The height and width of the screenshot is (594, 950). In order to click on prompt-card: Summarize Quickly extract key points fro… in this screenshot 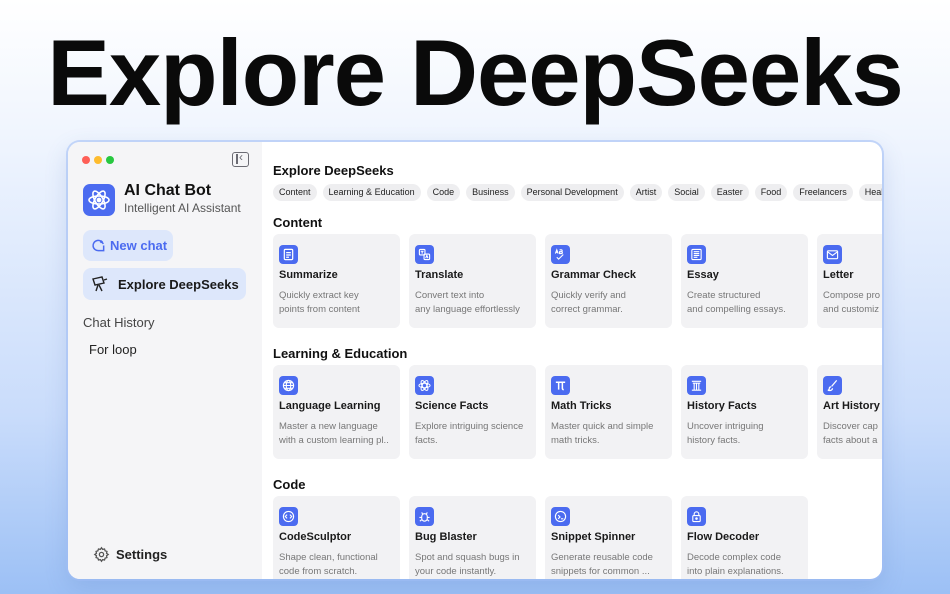, I will do `click(336, 281)`.